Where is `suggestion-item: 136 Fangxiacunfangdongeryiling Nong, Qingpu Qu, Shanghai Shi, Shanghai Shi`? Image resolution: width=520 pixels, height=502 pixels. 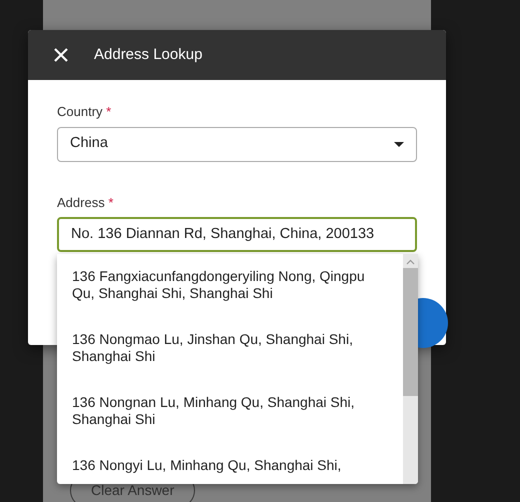
suggestion-item: 136 Fangxiacunfangdongeryiling Nong, Qingpu Qu, Shanghai Shi, Shanghai Shi is located at coordinates (230, 299).